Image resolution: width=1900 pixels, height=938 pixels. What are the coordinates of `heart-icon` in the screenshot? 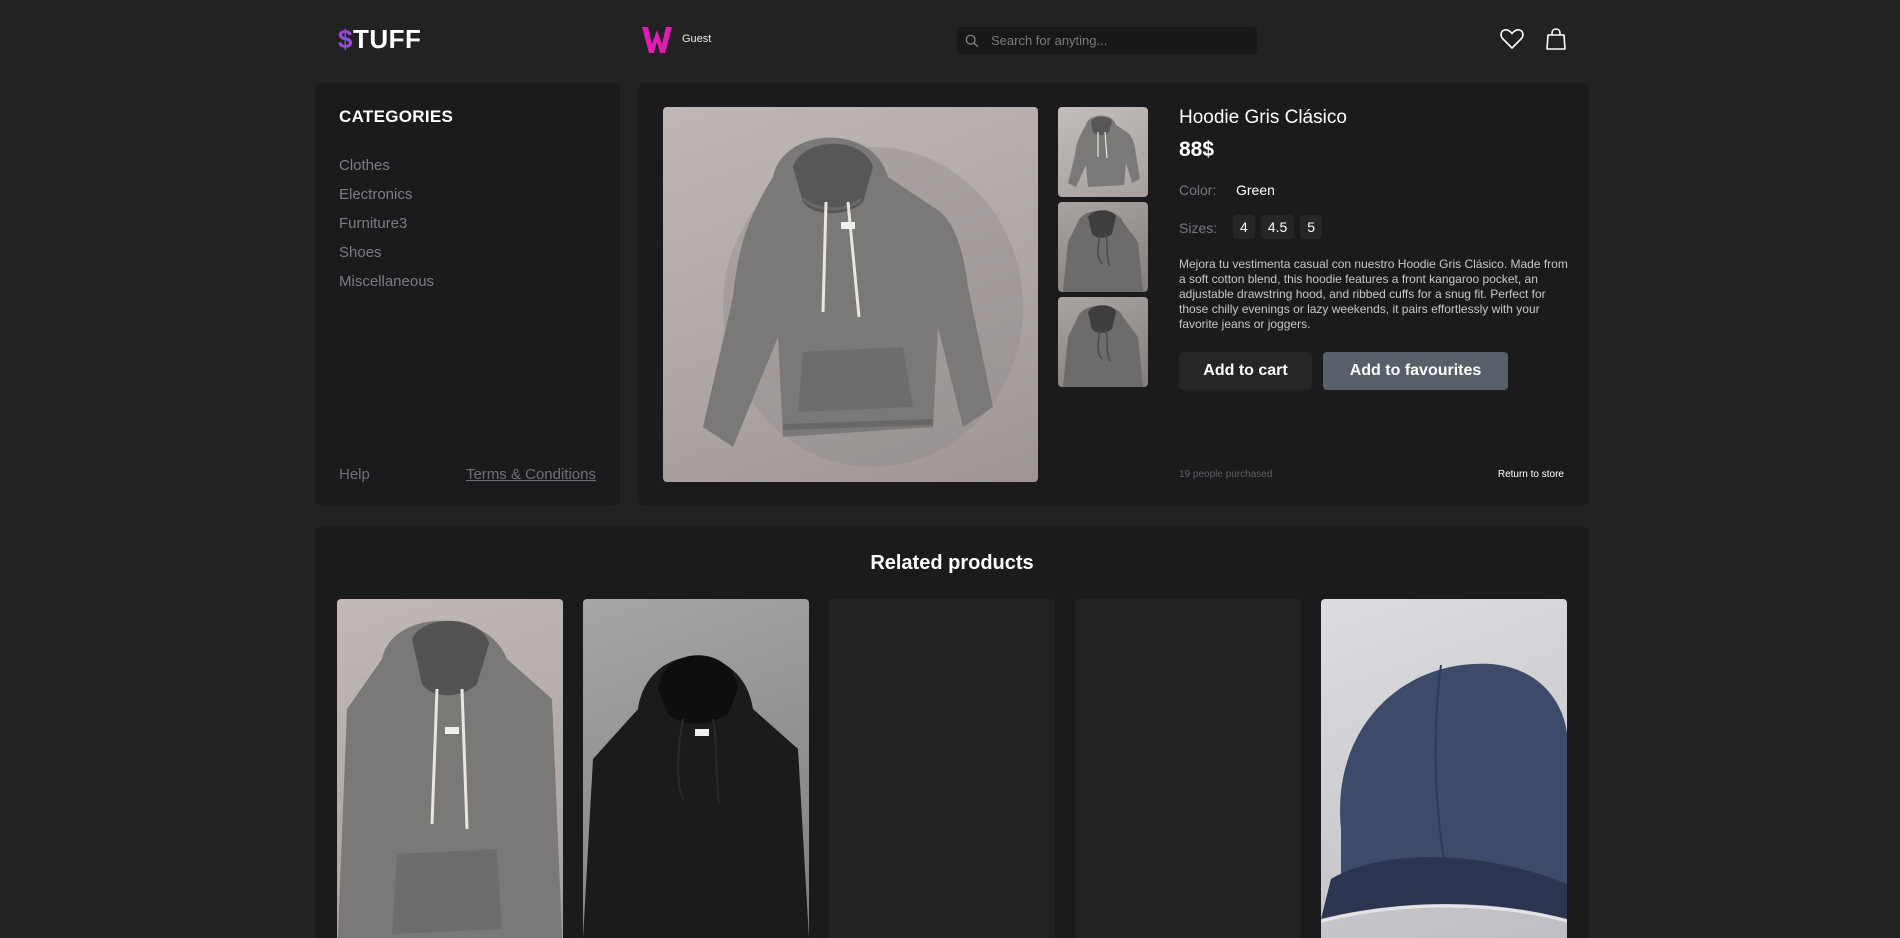 It's located at (1512, 39).